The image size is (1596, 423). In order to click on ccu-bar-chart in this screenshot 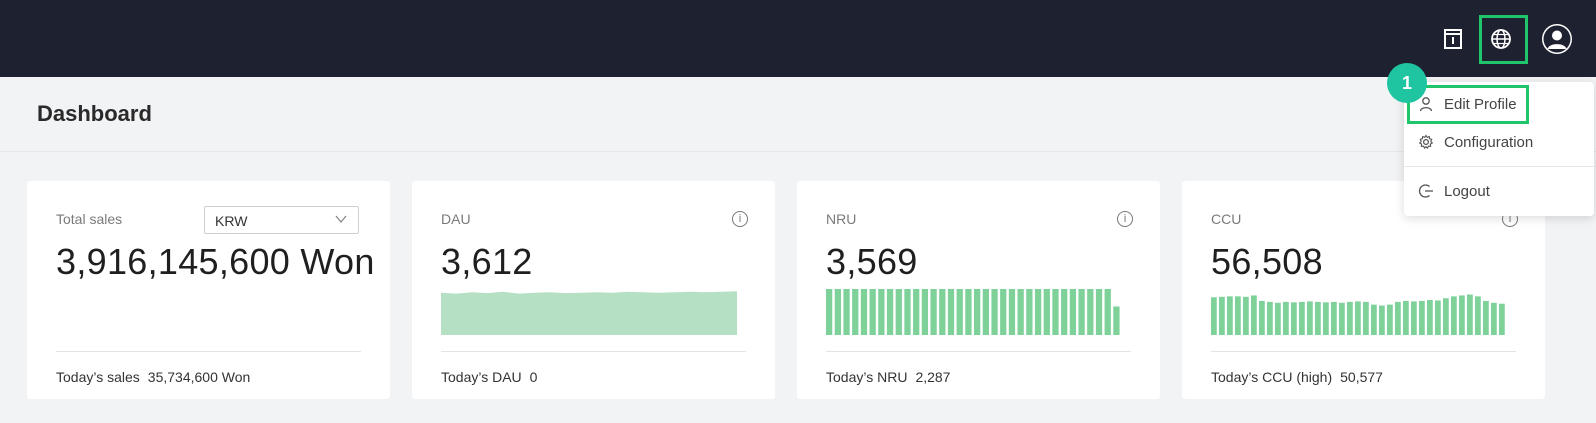, I will do `click(1358, 314)`.